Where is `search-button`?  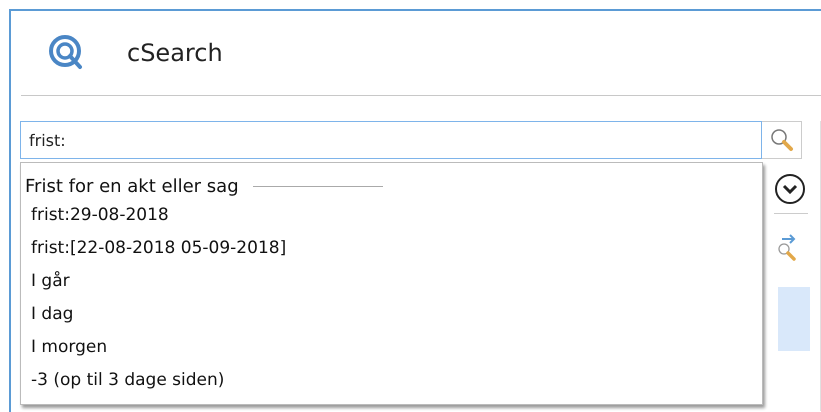
search-button is located at coordinates (782, 140).